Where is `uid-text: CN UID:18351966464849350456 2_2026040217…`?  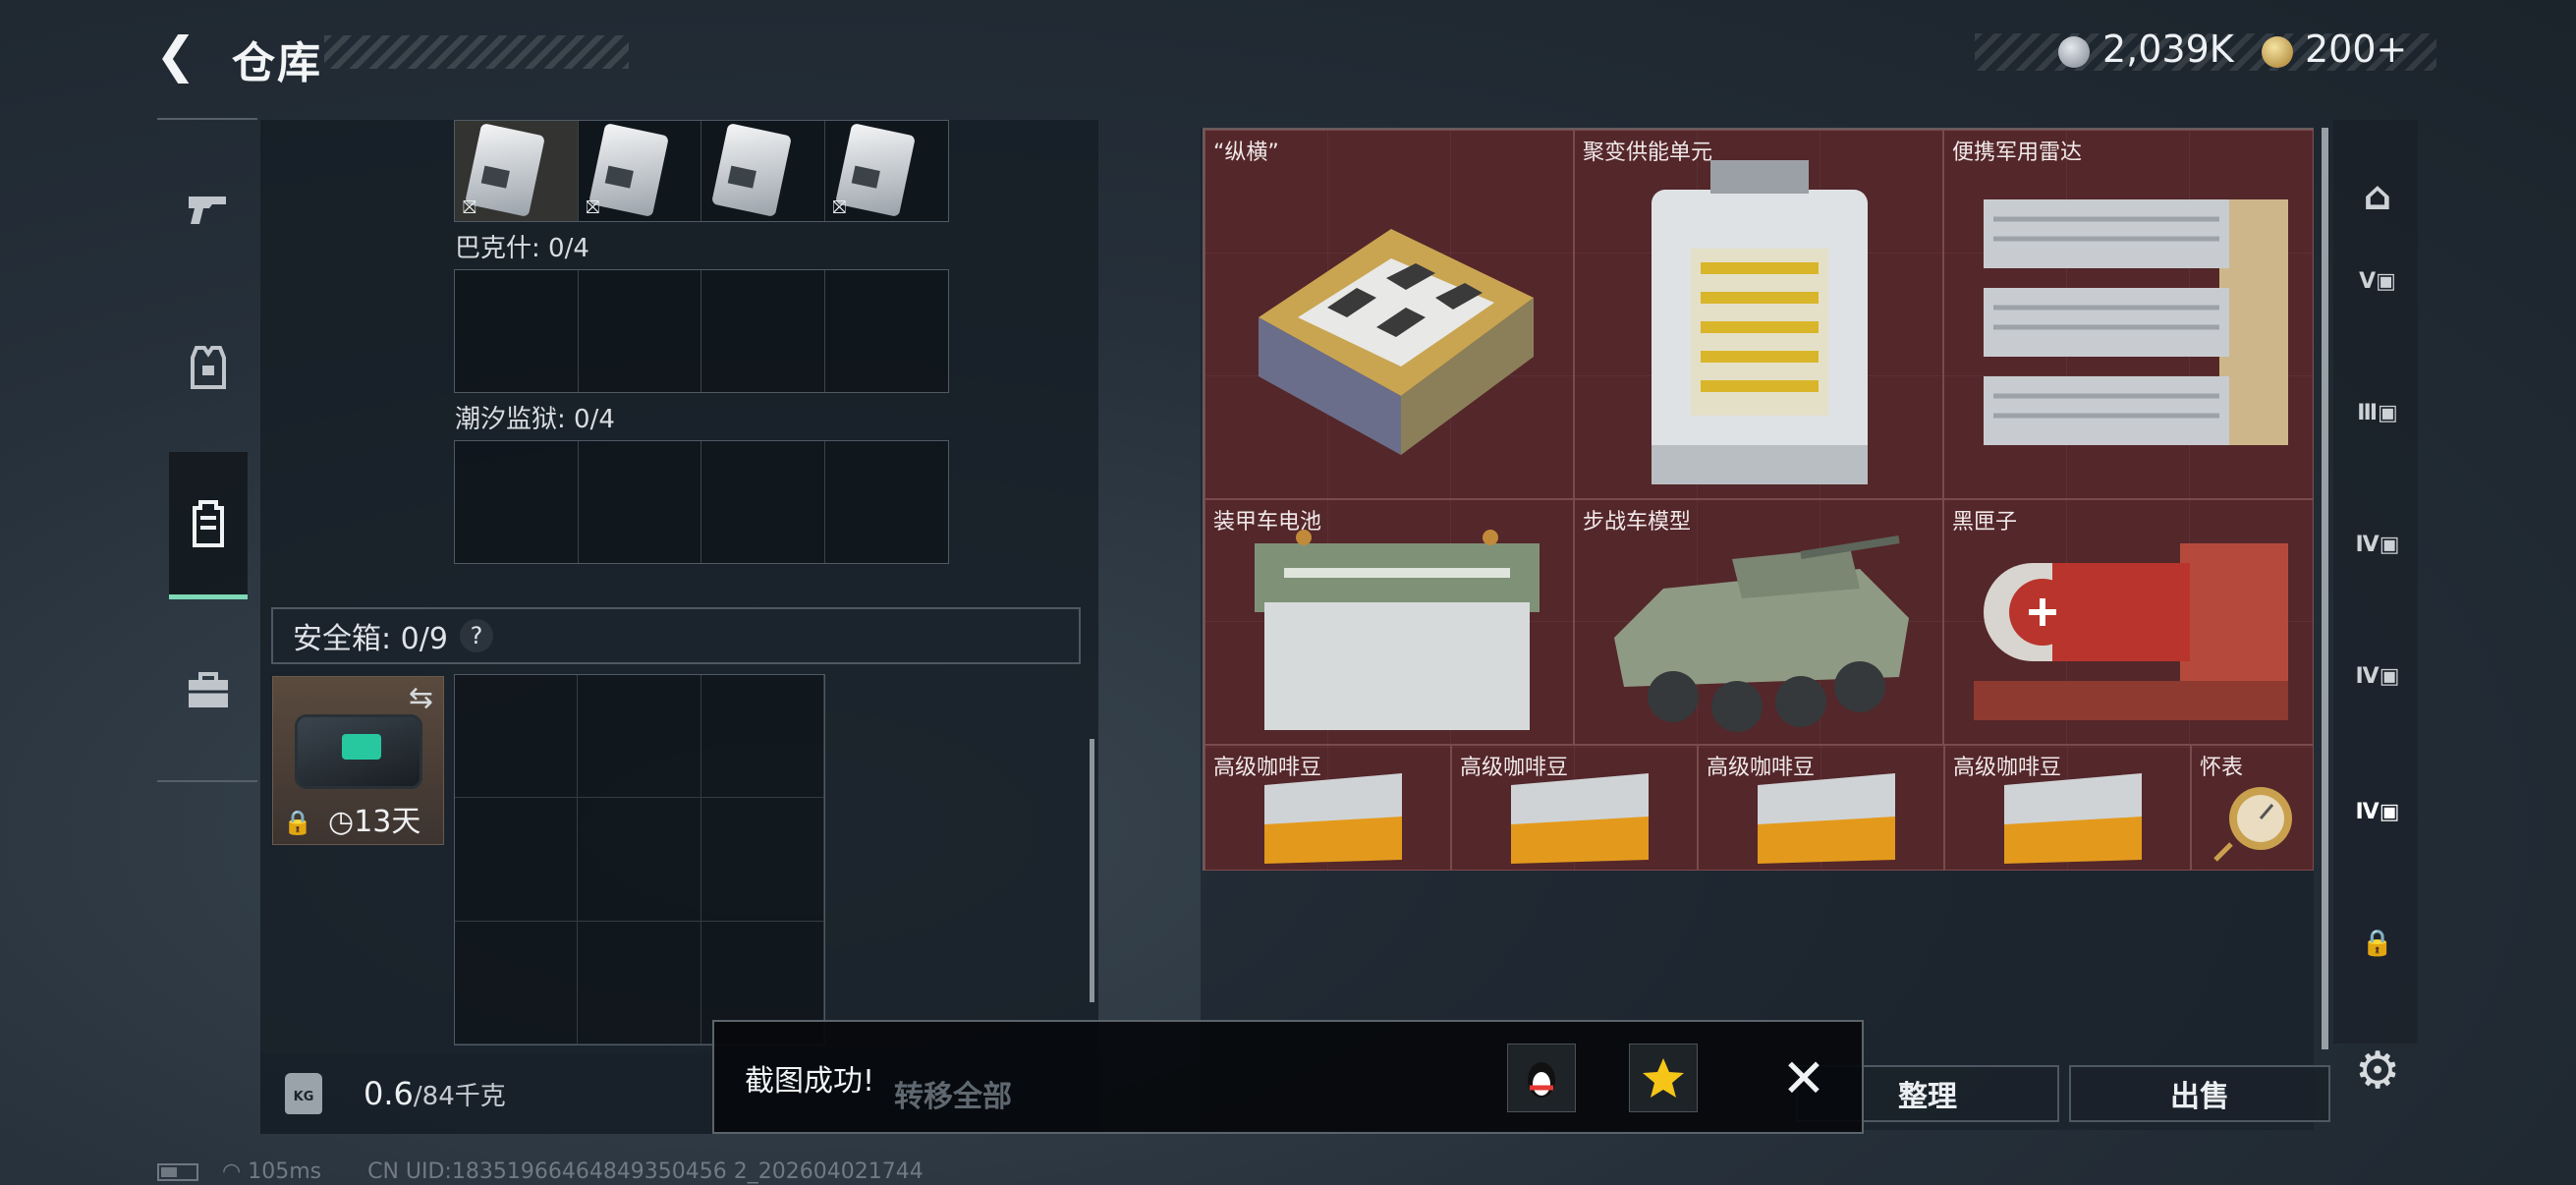 uid-text: CN UID:18351966464849350456 2_2026040217… is located at coordinates (645, 1172).